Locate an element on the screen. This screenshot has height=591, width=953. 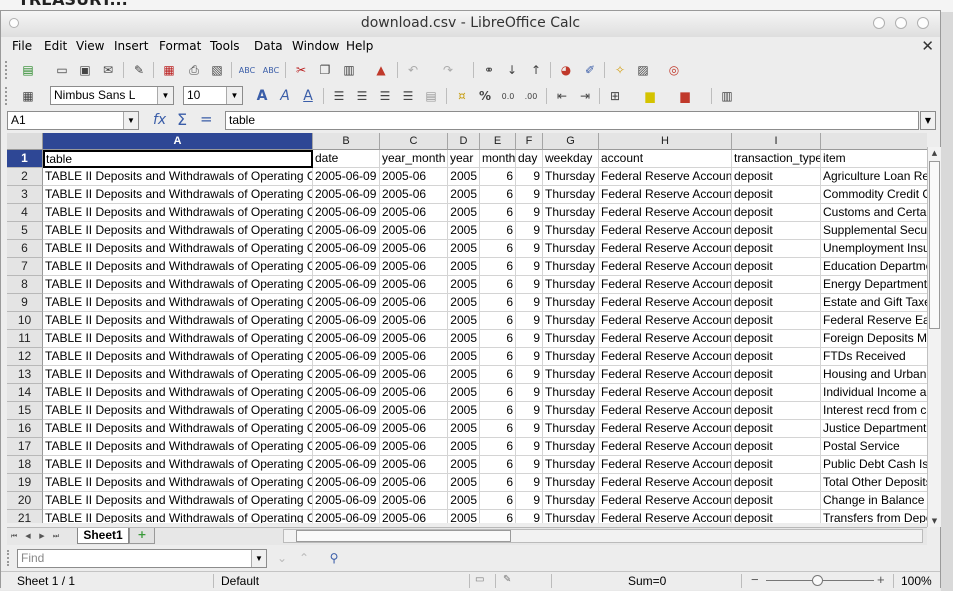
row-header: 17 is located at coordinates (25, 447).